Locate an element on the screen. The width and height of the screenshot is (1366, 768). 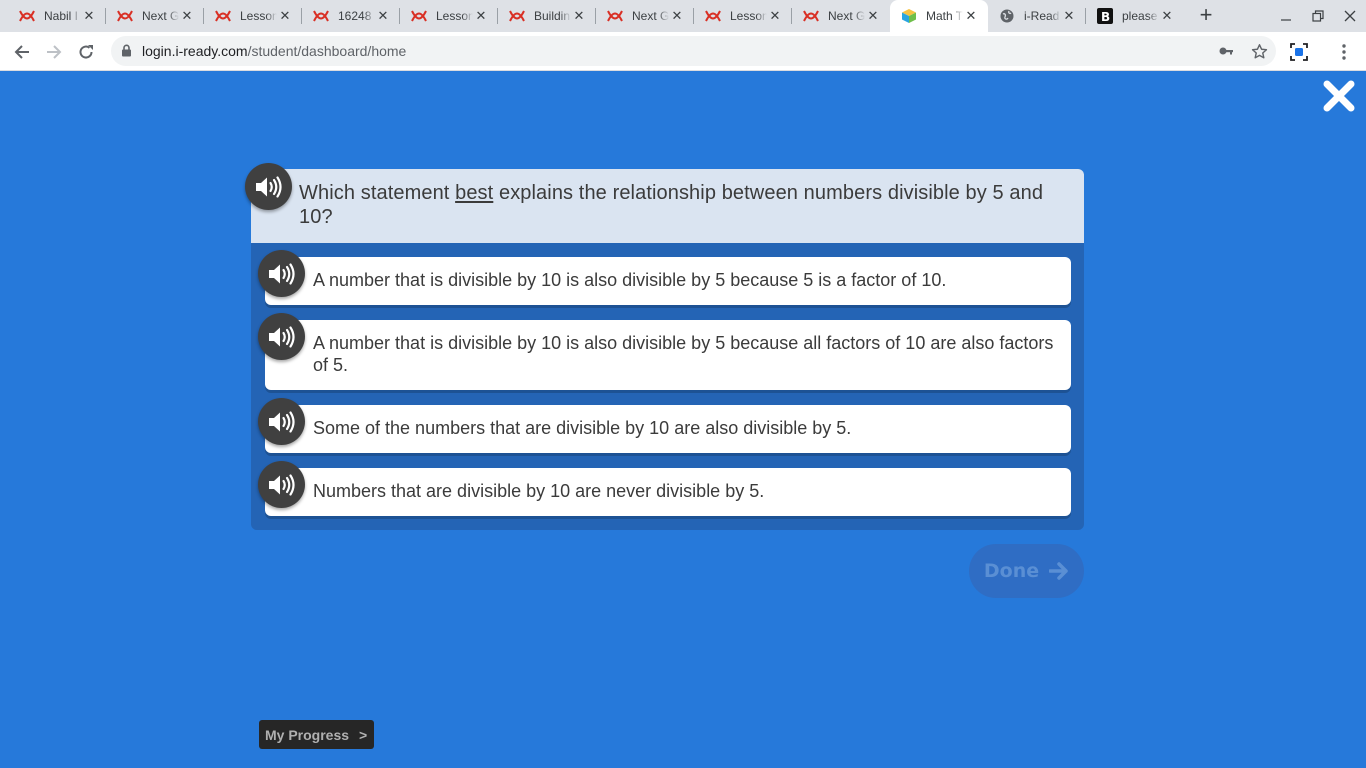
browser-tab-active: Math T ✕ is located at coordinates (939, 16).